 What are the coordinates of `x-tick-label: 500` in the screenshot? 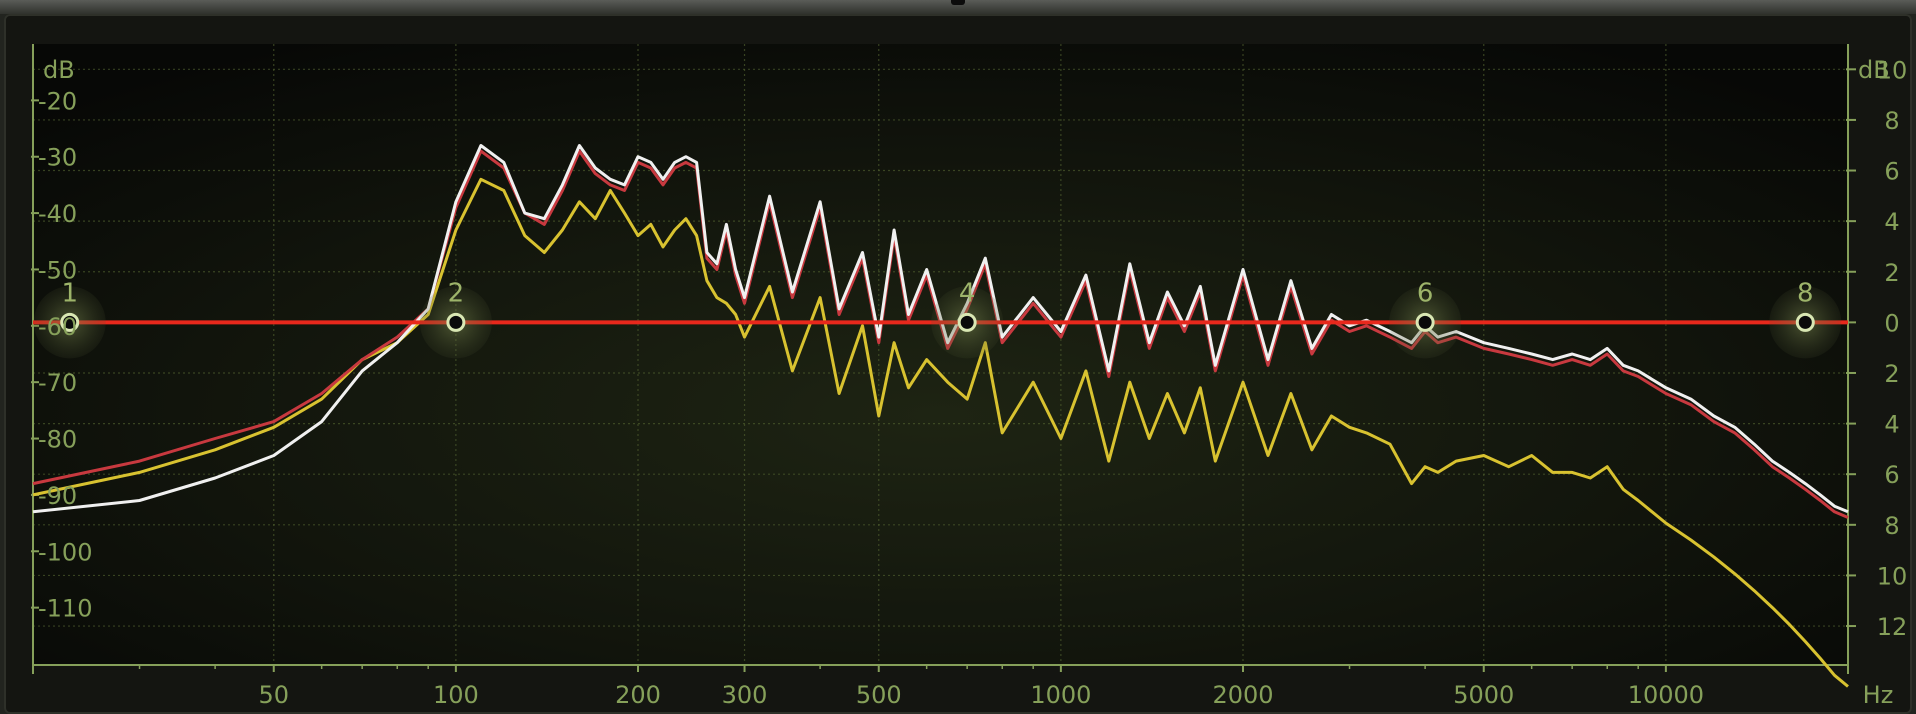 It's located at (879, 695).